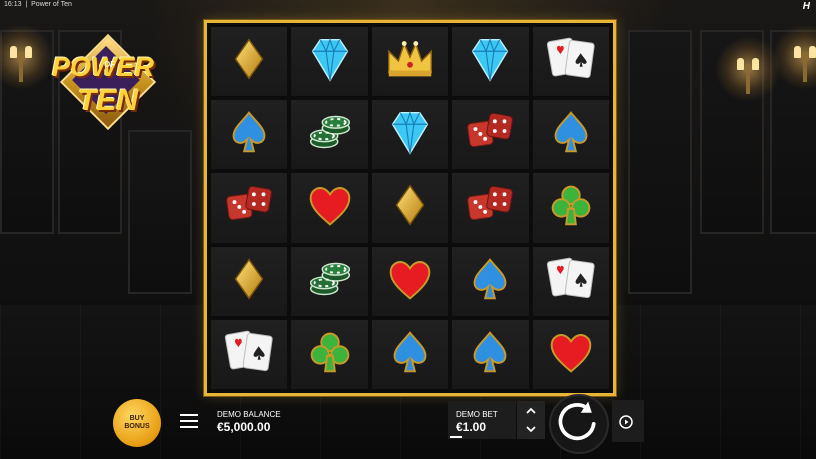  I want to click on hamburger-icon, so click(189, 415).